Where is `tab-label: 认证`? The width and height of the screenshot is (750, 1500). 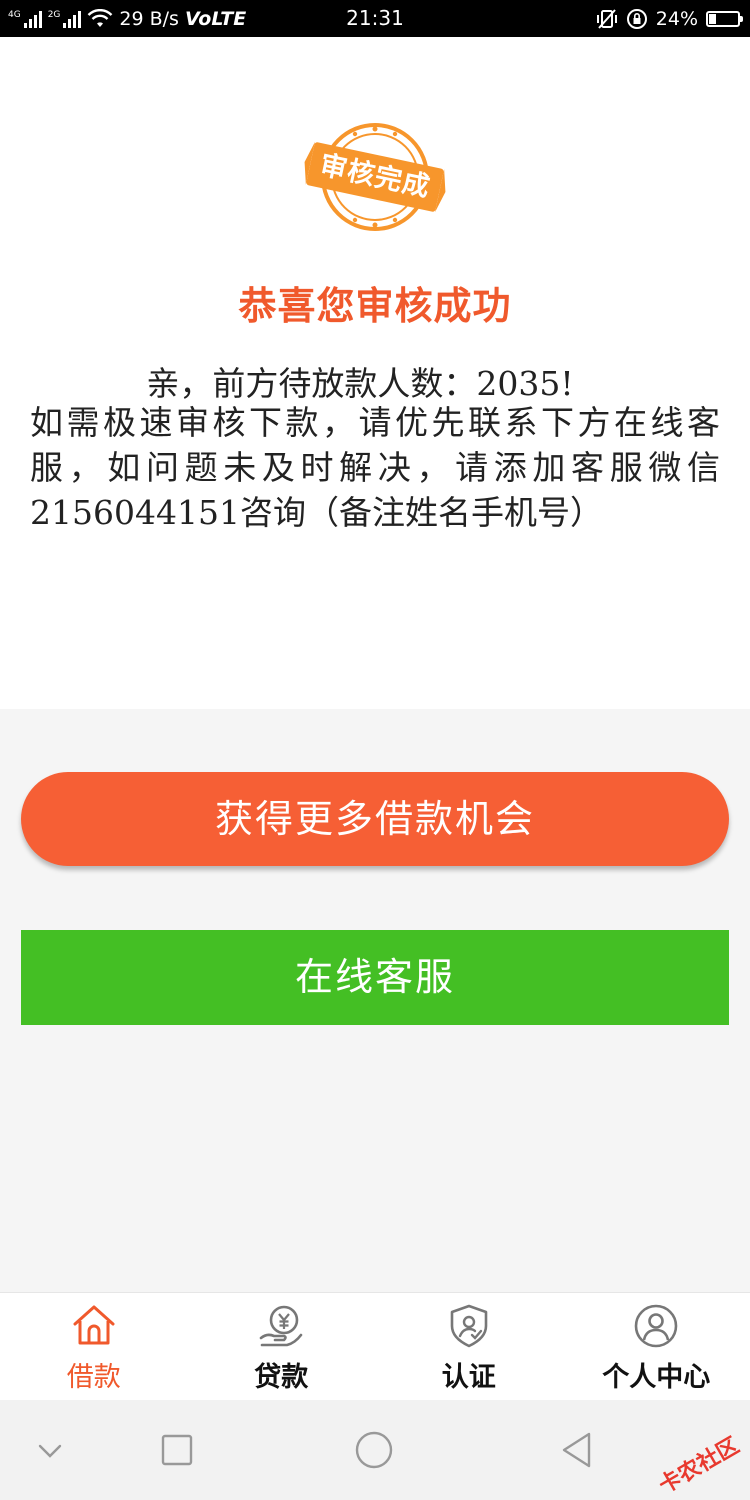 tab-label: 认证 is located at coordinates (468, 1377).